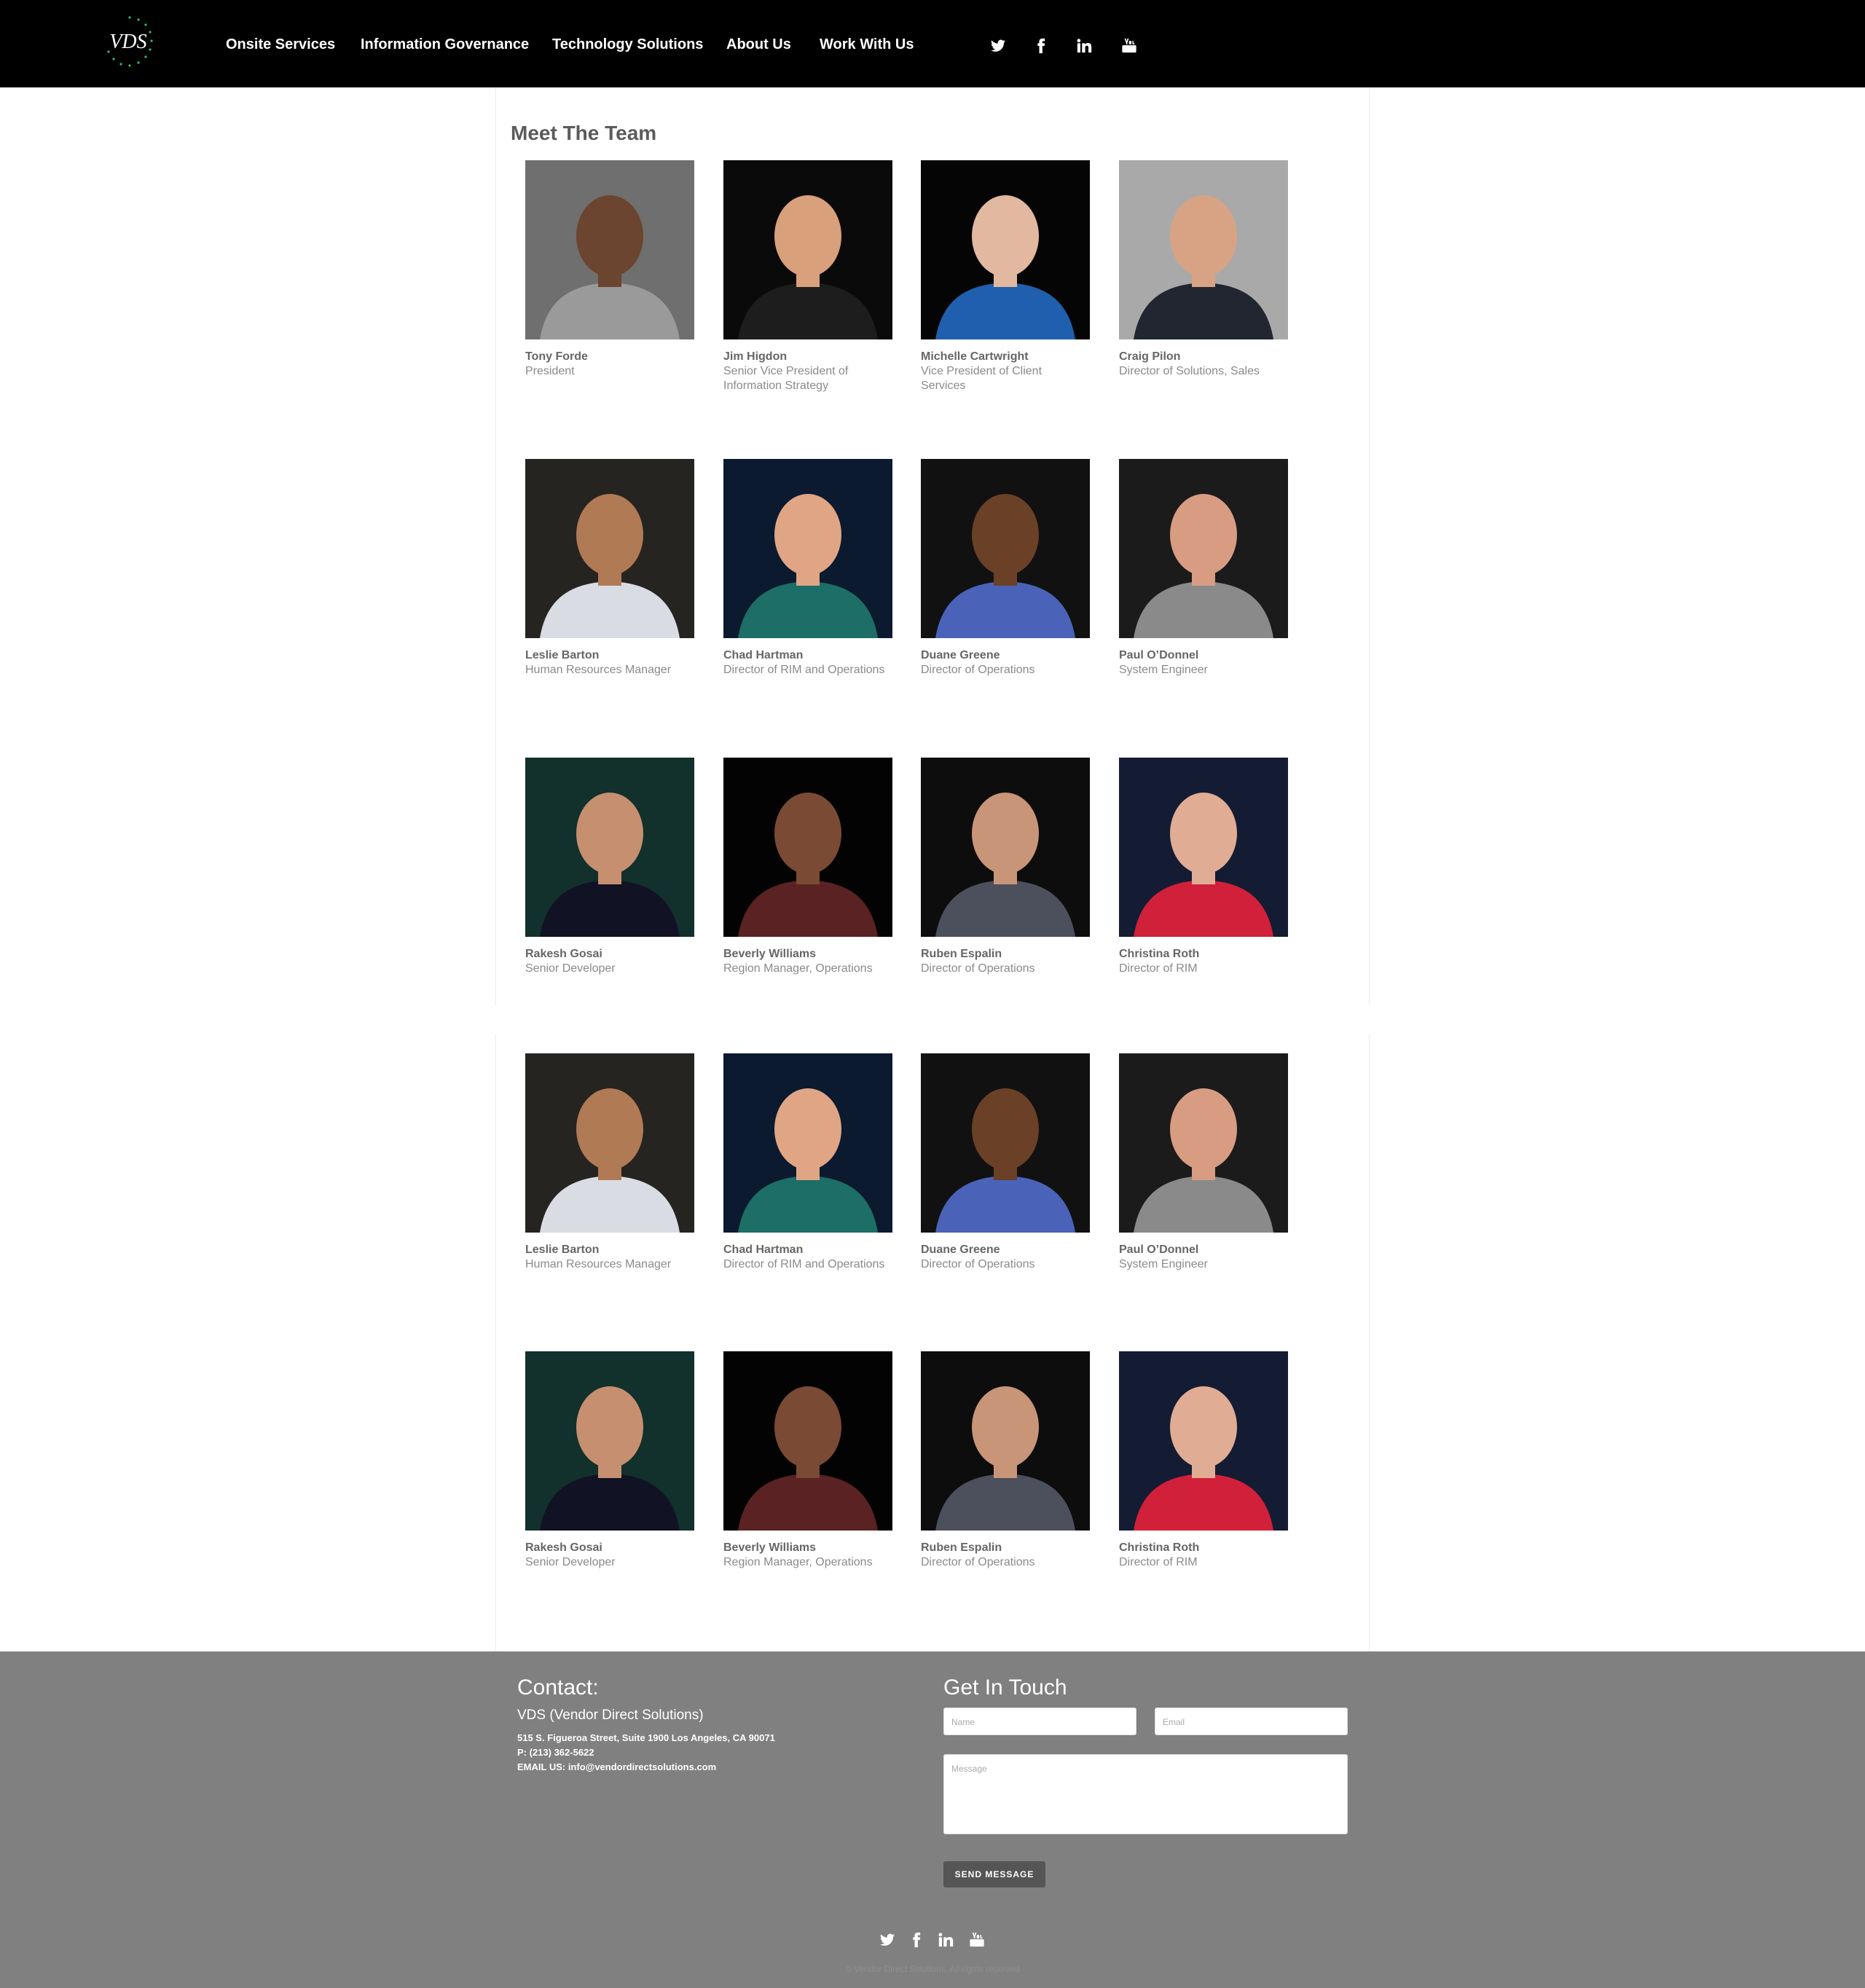  Describe the element at coordinates (887, 1940) in the screenshot. I see `footer-twitter-icon` at that location.